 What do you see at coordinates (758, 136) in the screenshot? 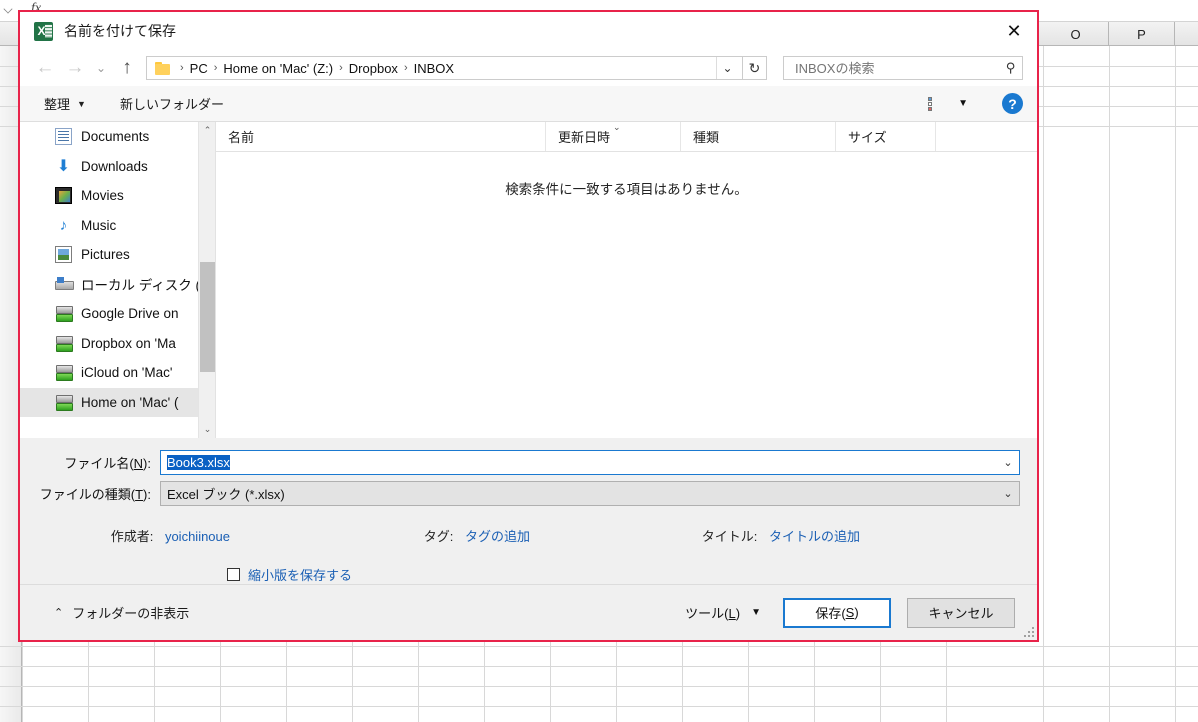
I see `column-header-type: 種類` at bounding box center [758, 136].